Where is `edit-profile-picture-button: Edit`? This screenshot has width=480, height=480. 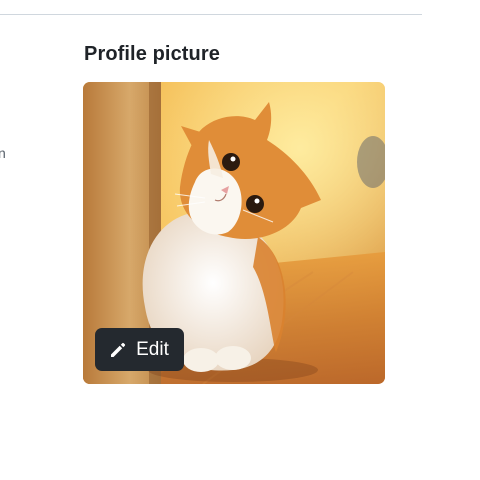
edit-profile-picture-button: Edit is located at coordinates (139, 349).